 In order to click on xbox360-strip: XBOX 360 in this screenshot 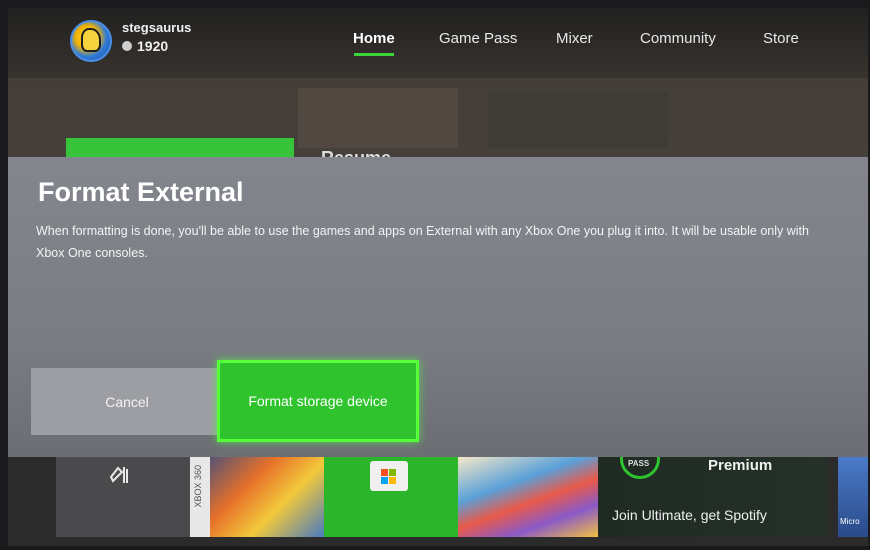, I will do `click(200, 497)`.